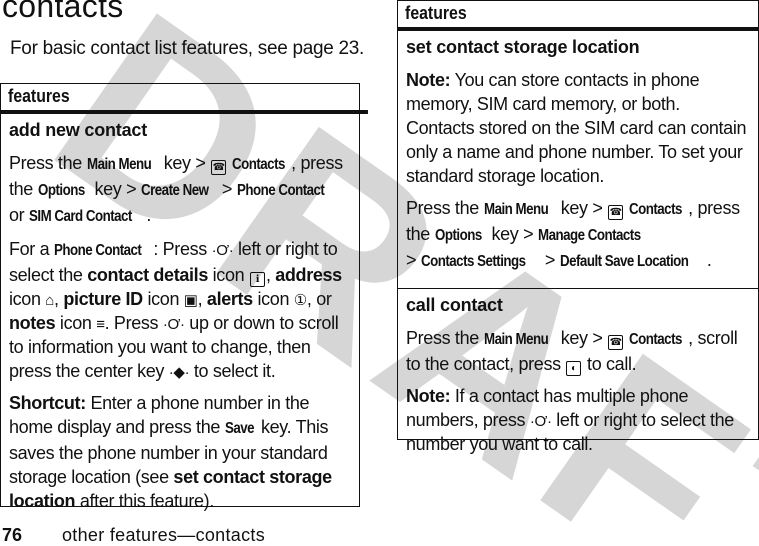  What do you see at coordinates (49, 300) in the screenshot?
I see `address-icon: ⌂` at bounding box center [49, 300].